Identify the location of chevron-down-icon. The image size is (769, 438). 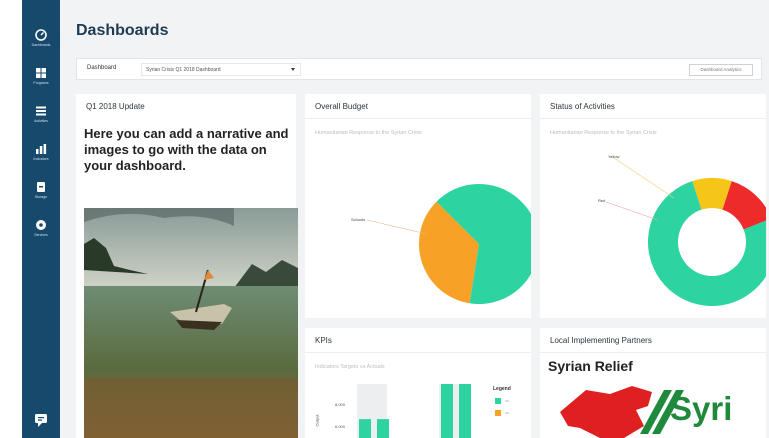
(293, 69).